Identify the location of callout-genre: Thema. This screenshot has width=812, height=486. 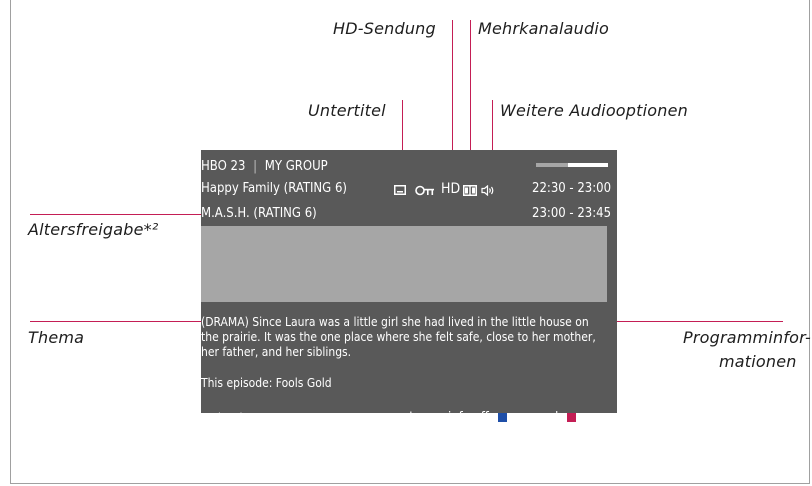
(56, 337).